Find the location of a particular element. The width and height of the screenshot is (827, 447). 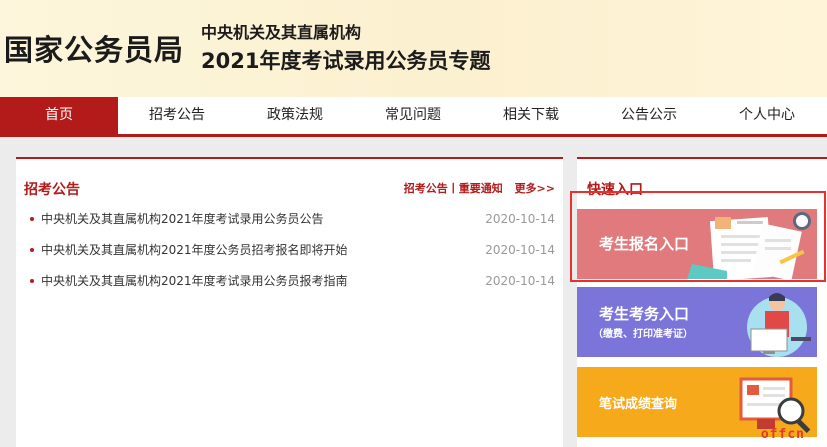

nav-item-policy: 政策法规 is located at coordinates (295, 115).